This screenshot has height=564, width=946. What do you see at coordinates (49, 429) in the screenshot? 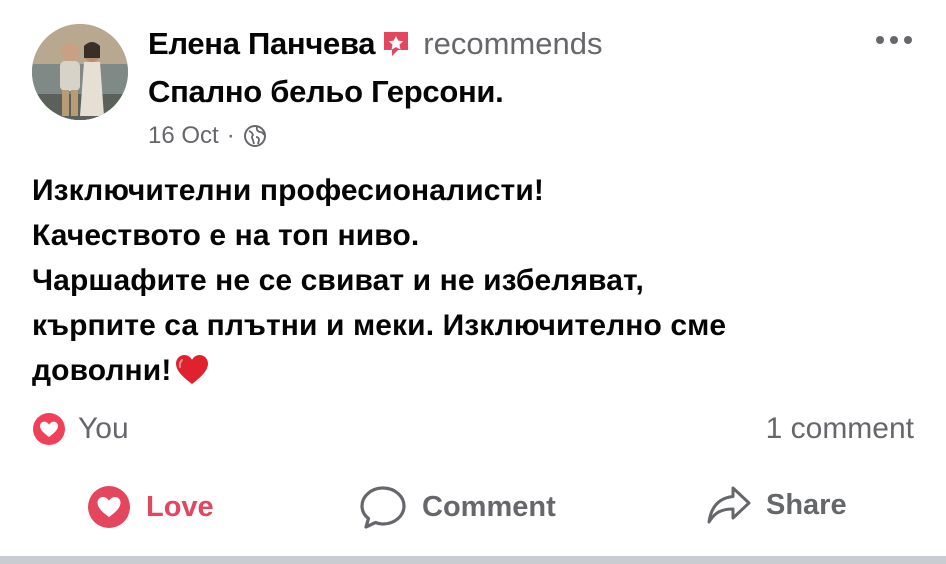
I see `love-reaction-icon` at bounding box center [49, 429].